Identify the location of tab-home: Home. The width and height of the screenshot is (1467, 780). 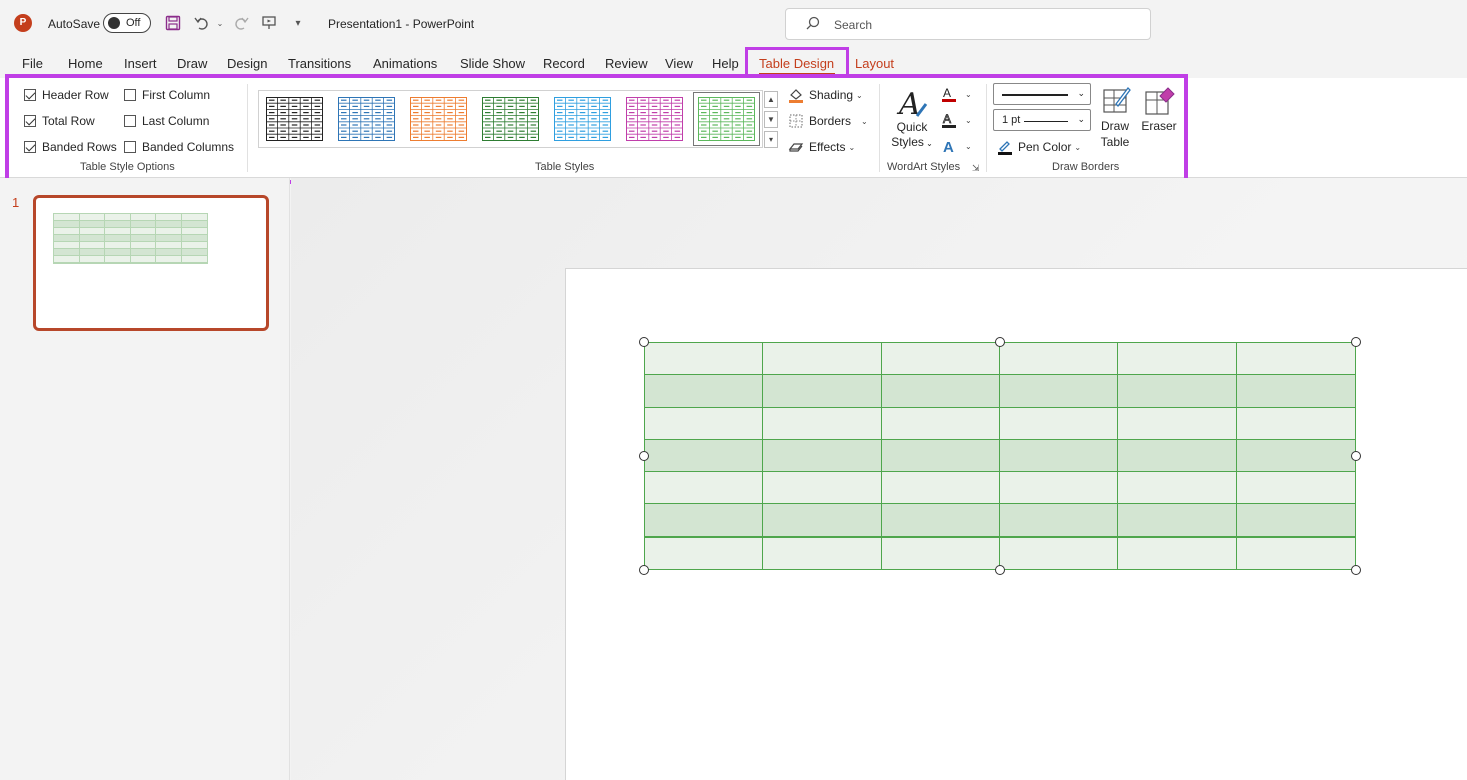
(85, 63).